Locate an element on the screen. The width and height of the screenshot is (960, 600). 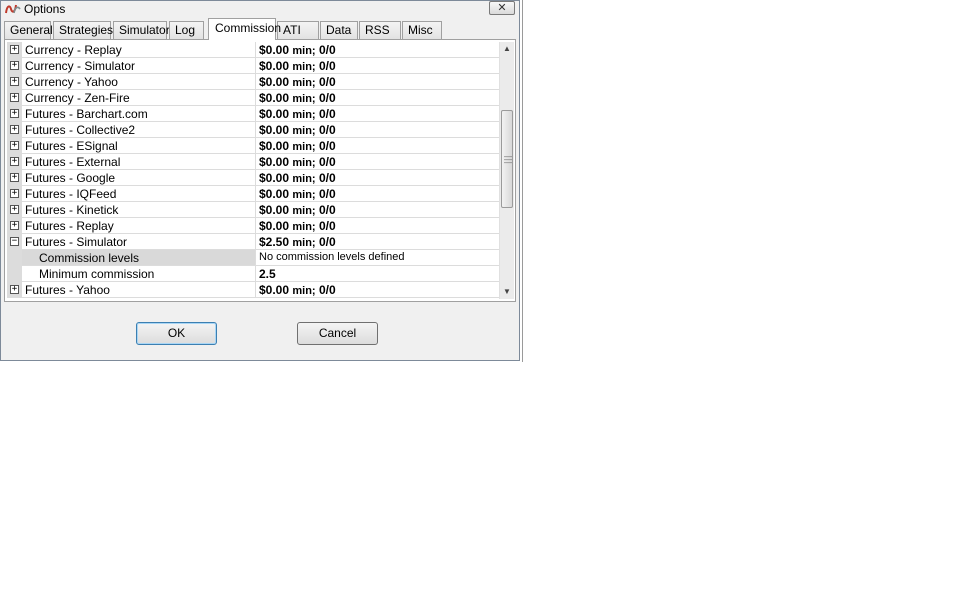
category-row: + Futures - ESignal $0.00 min; 0/0 is located at coordinates (254, 146).